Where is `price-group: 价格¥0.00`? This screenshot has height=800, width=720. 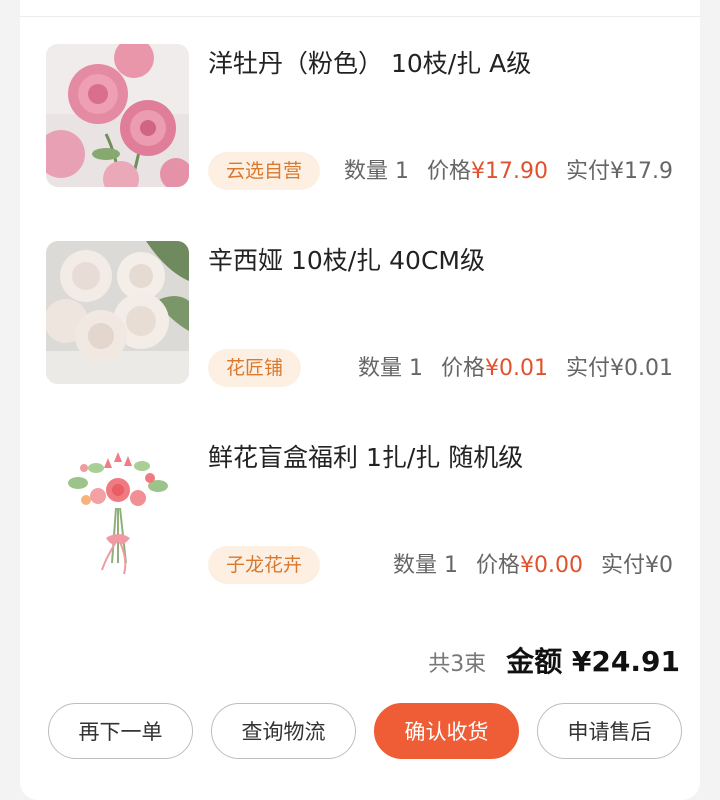 price-group: 价格¥0.00 is located at coordinates (529, 566).